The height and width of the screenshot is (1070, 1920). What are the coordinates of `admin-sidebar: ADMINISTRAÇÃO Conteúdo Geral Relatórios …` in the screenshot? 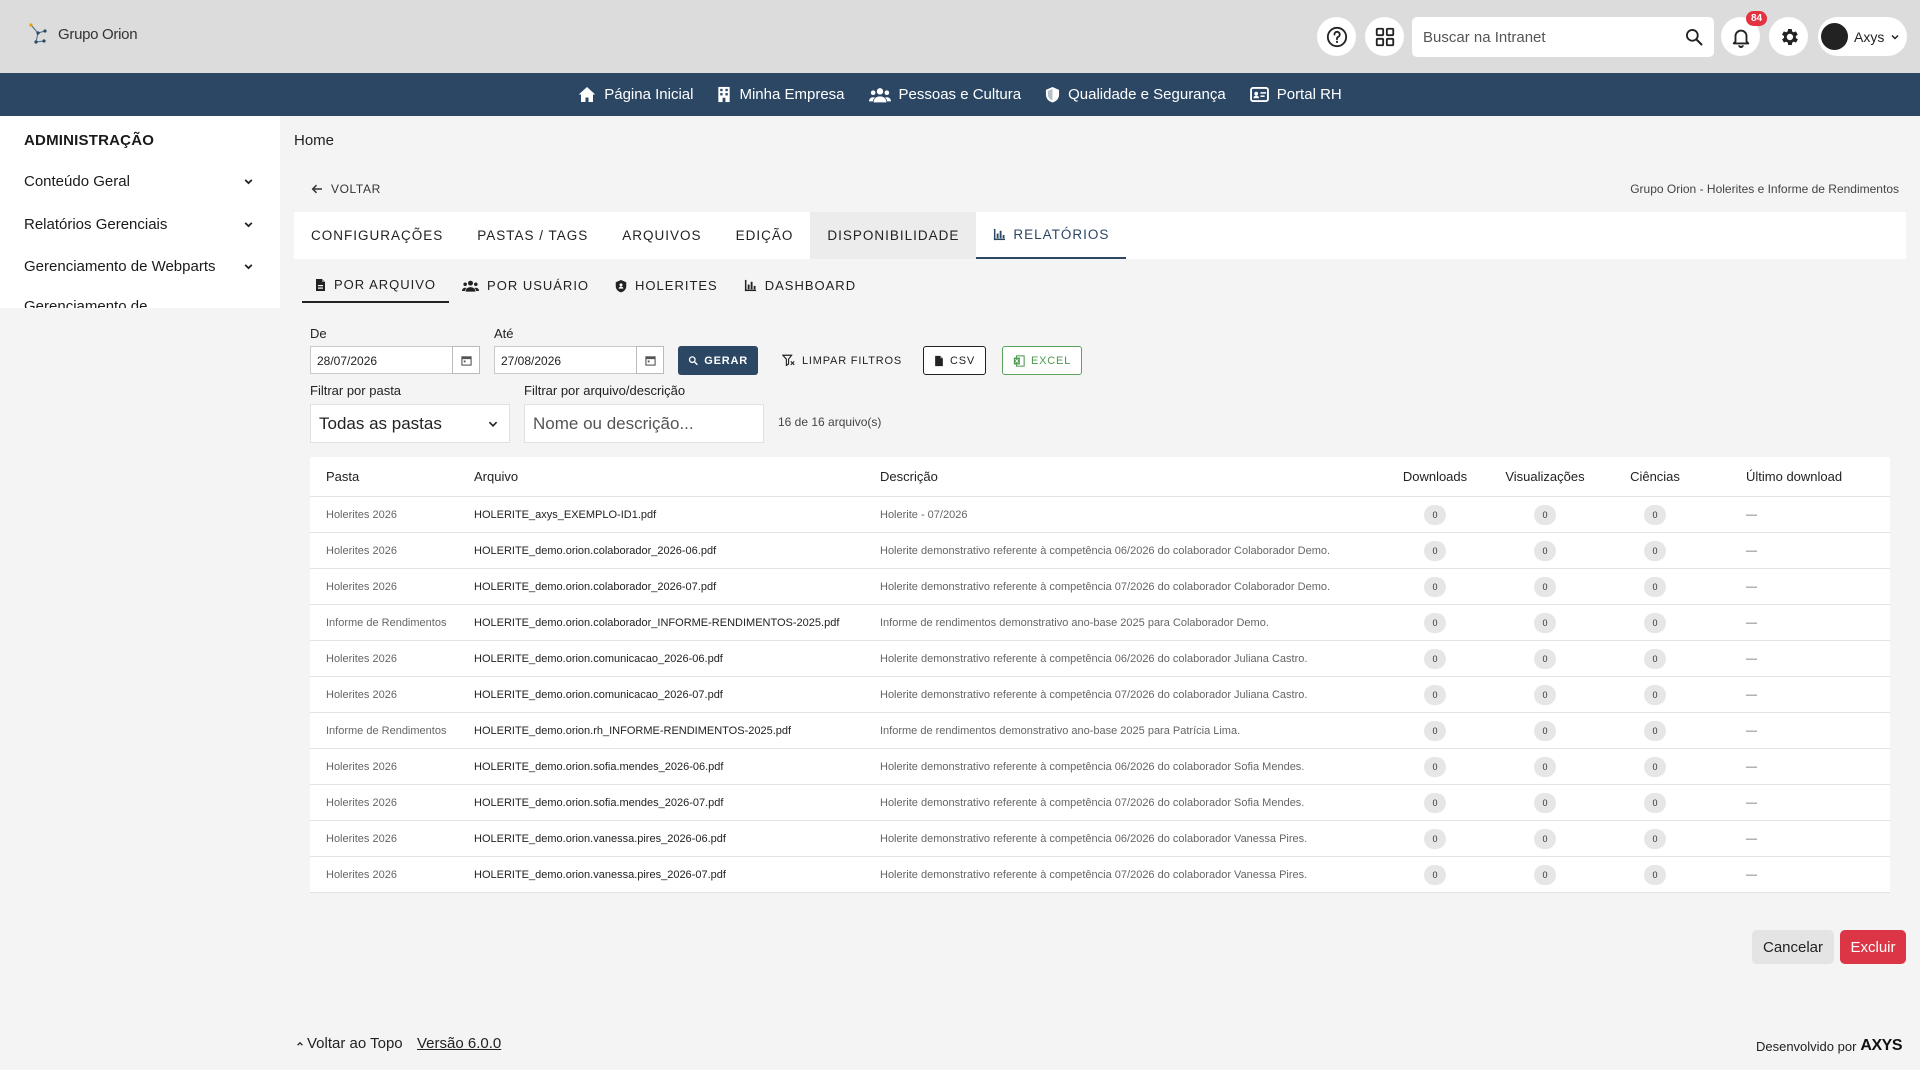 It's located at (140, 212).